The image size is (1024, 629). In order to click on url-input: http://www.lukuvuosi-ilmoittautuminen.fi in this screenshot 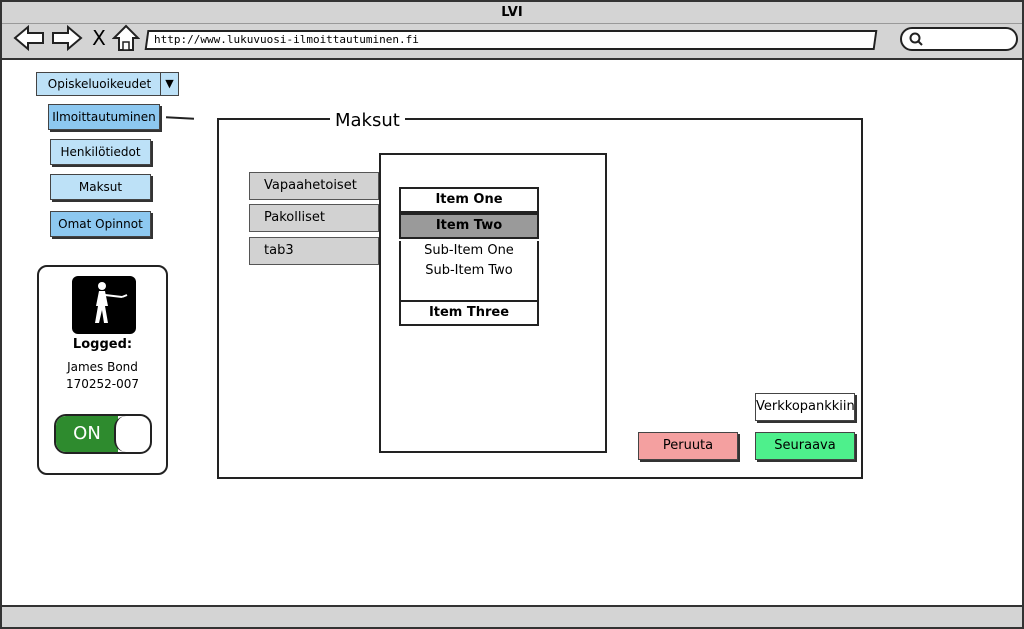, I will do `click(511, 40)`.